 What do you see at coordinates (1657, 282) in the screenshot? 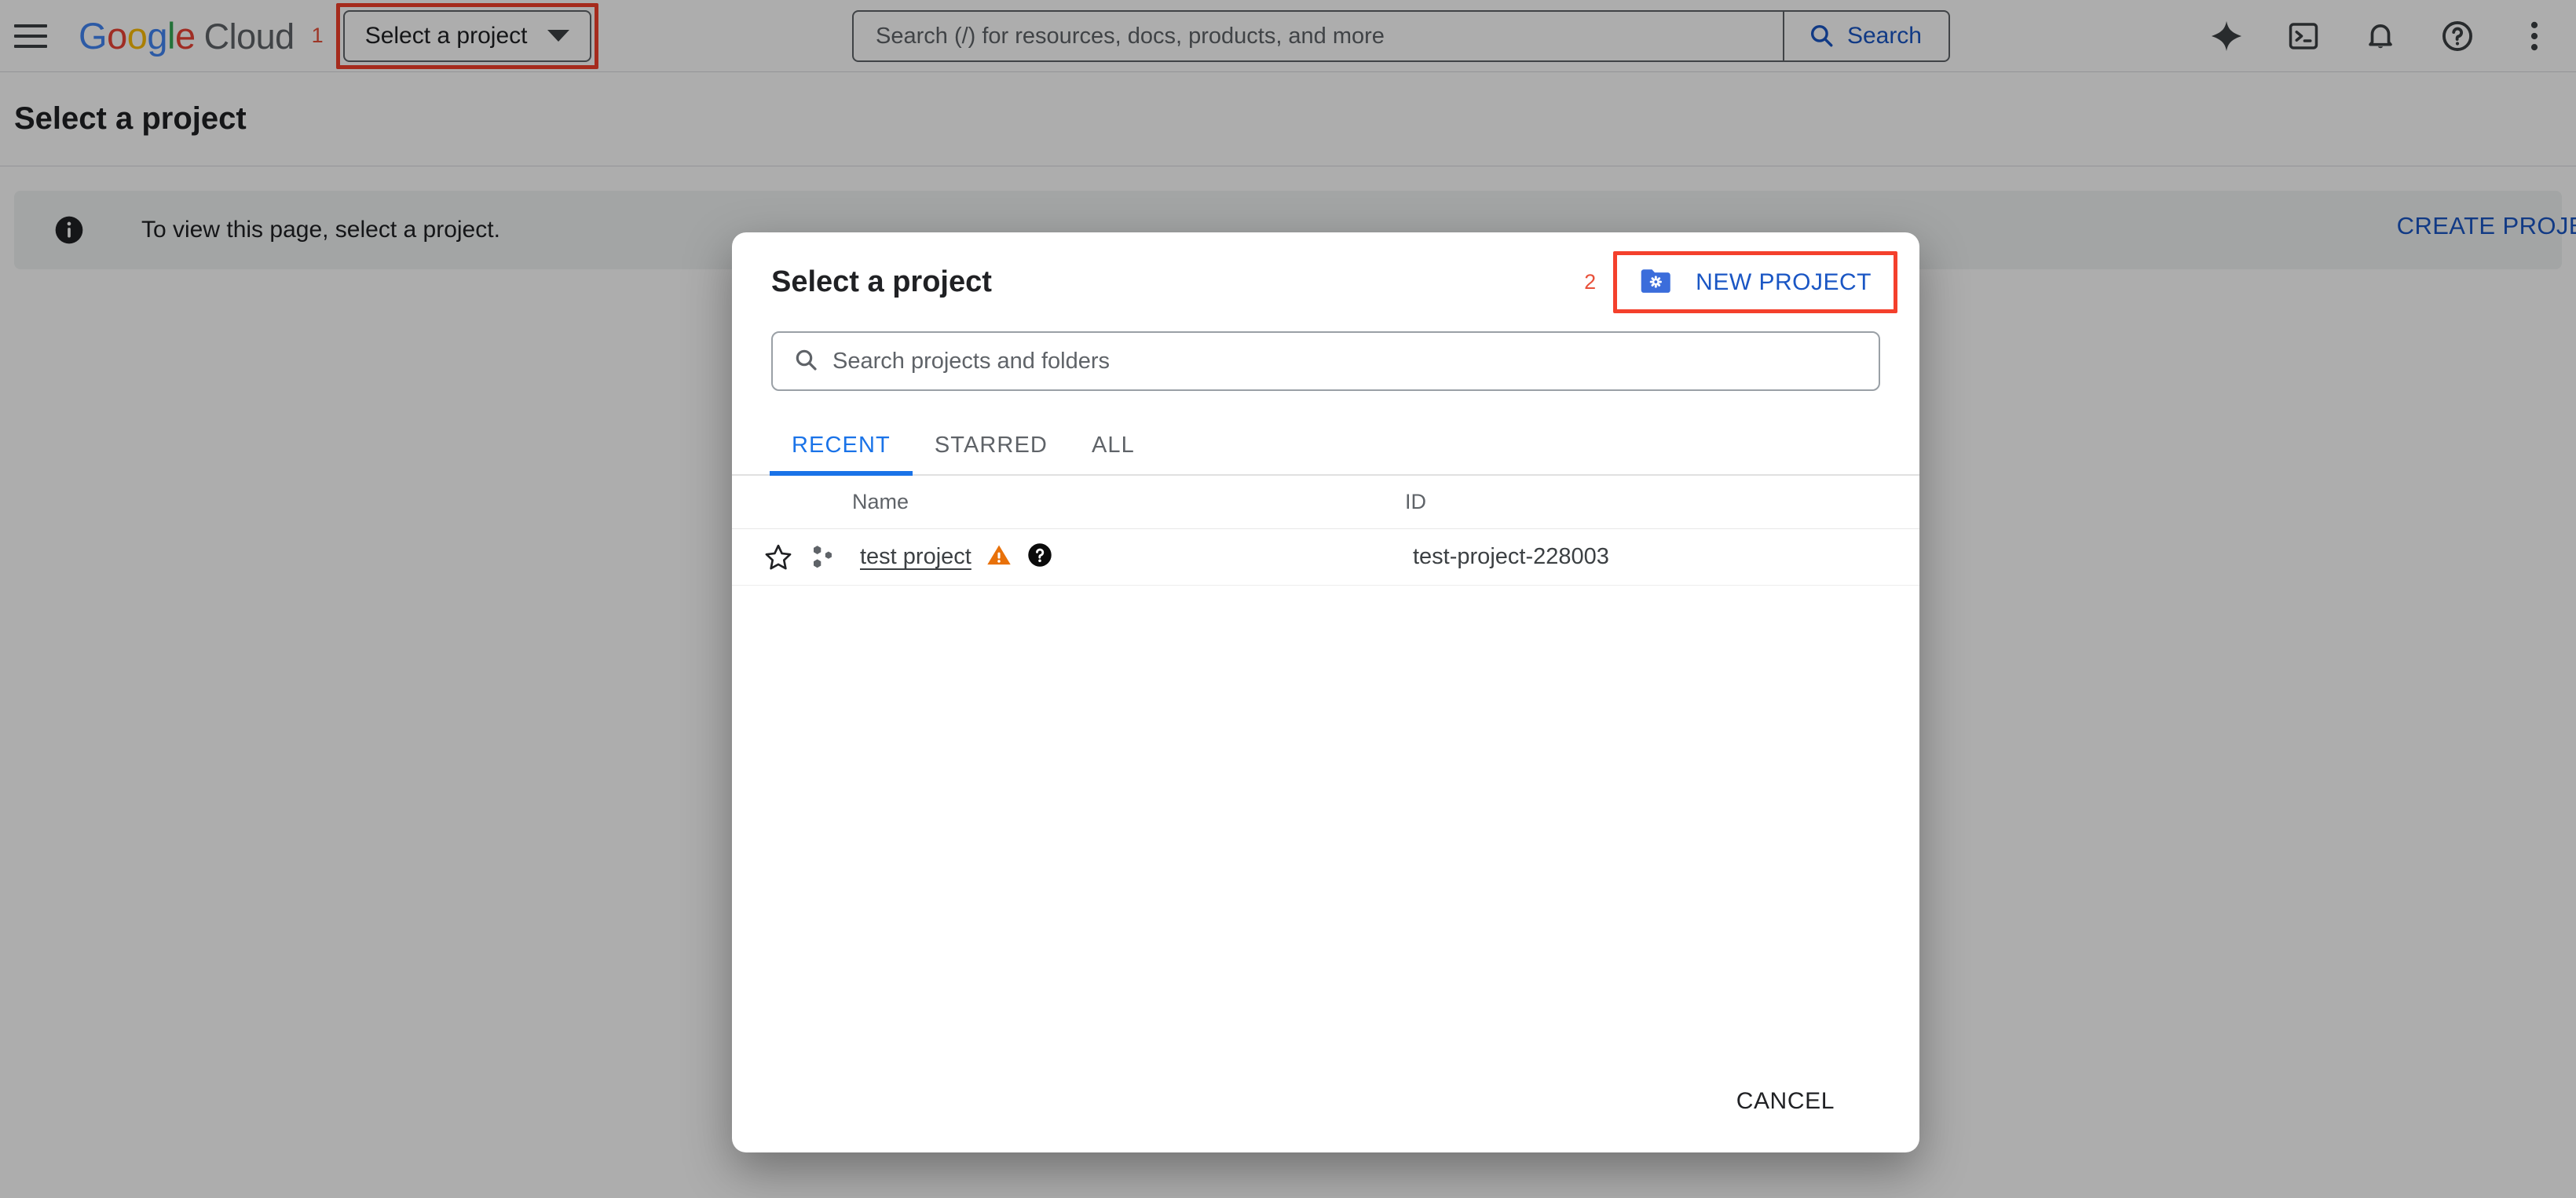
I see `create-new-folder-icon` at bounding box center [1657, 282].